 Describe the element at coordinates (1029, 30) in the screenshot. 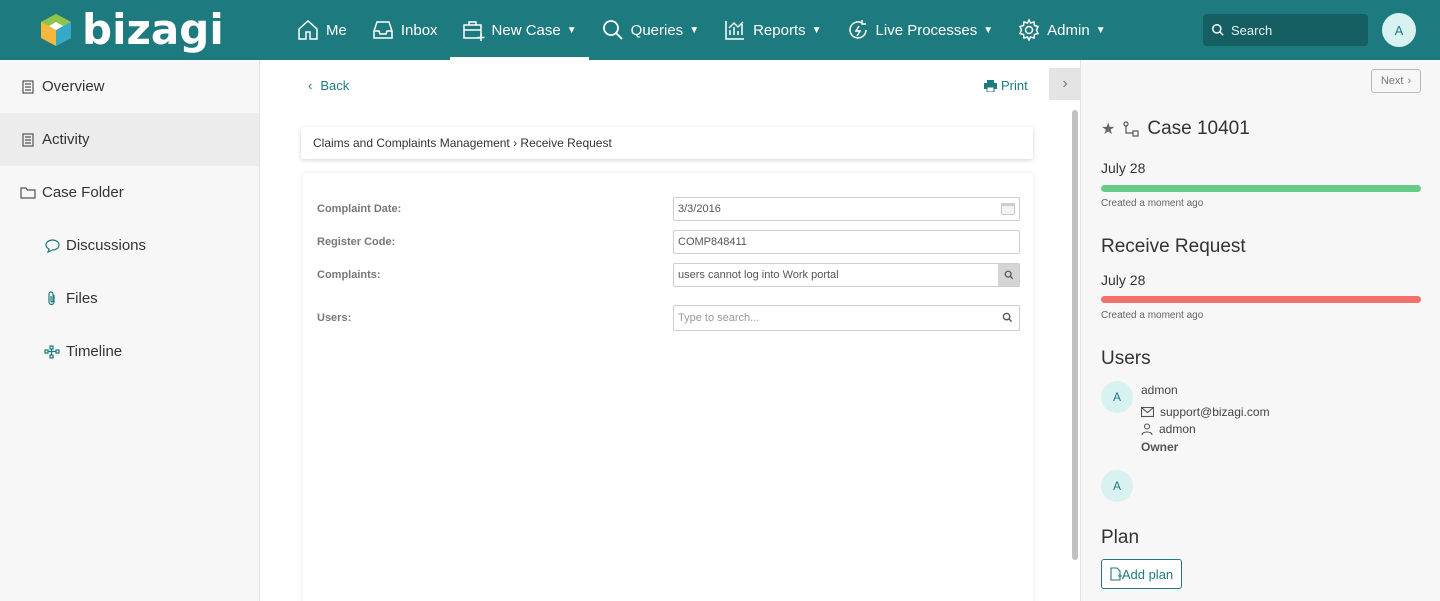

I see `gear-icon` at that location.